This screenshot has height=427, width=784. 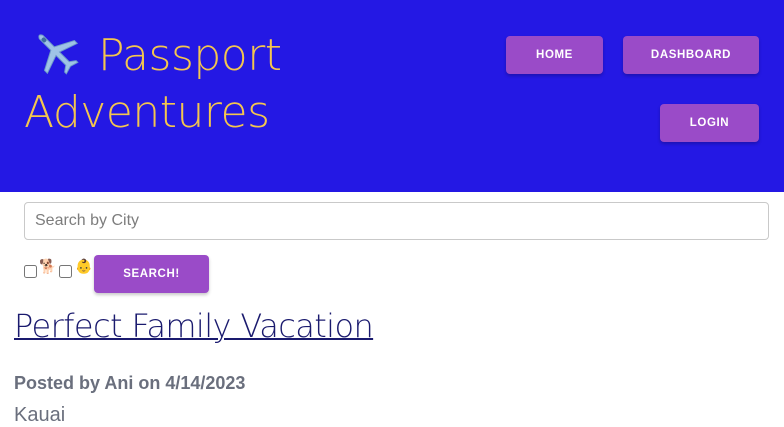 I want to click on dashboard-button: DASHBOARD, so click(x=691, y=55).